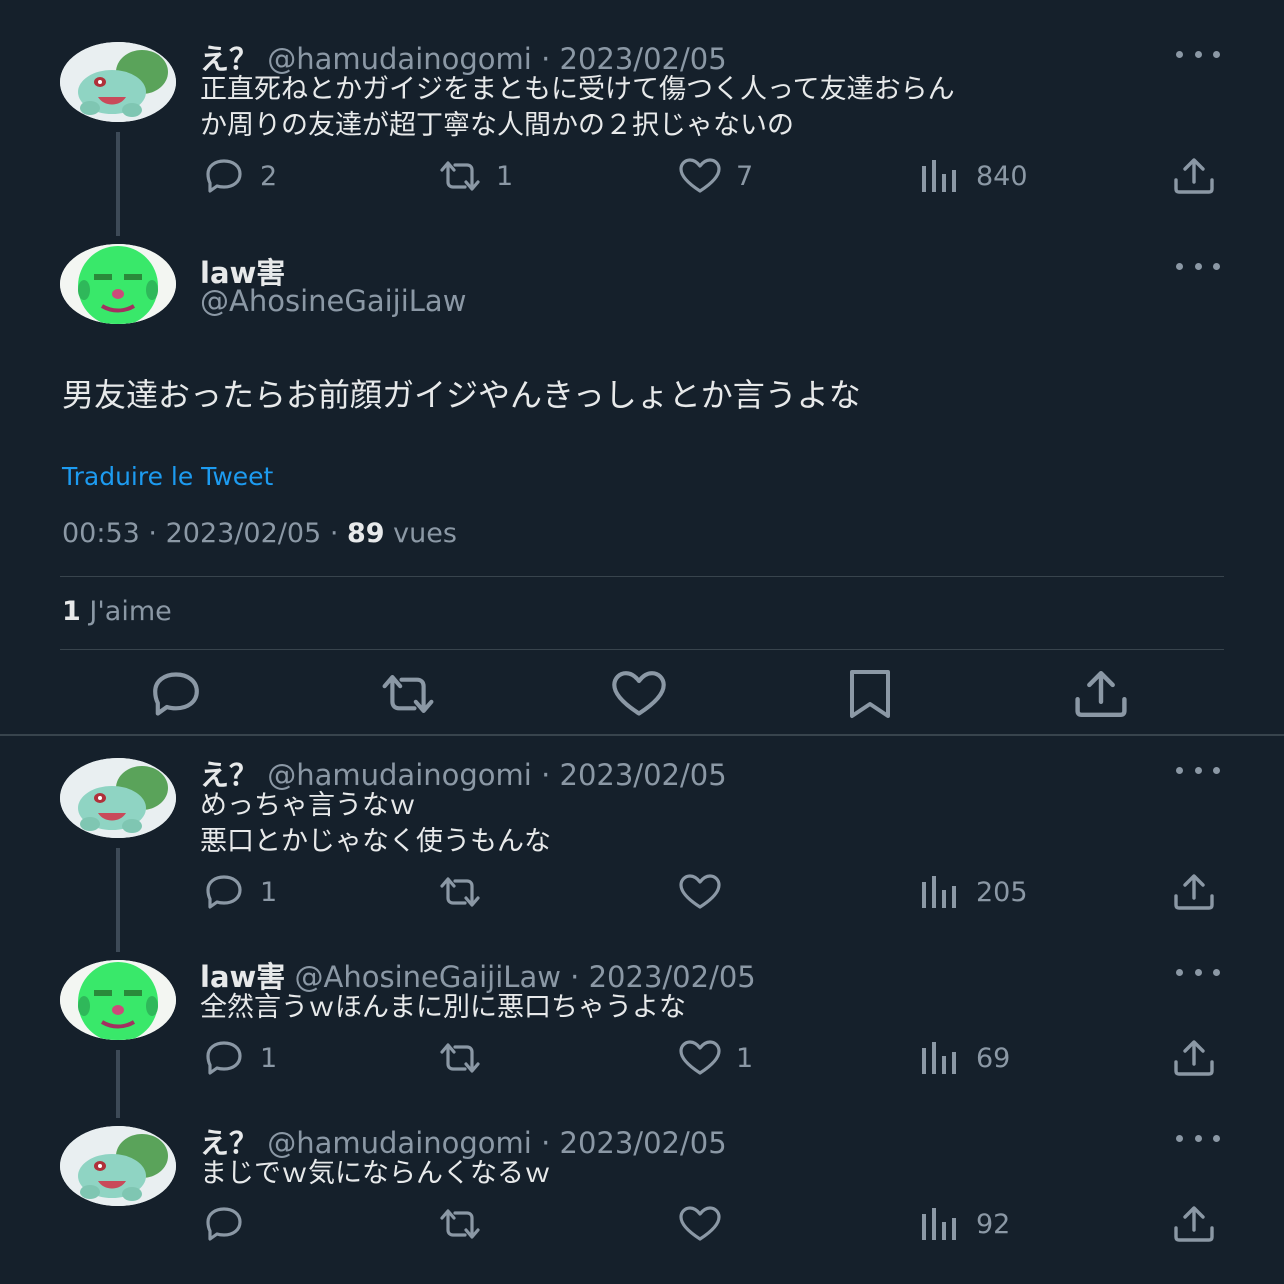 Image resolution: width=1284 pixels, height=1284 pixels. I want to click on views-button: 840, so click(972, 176).